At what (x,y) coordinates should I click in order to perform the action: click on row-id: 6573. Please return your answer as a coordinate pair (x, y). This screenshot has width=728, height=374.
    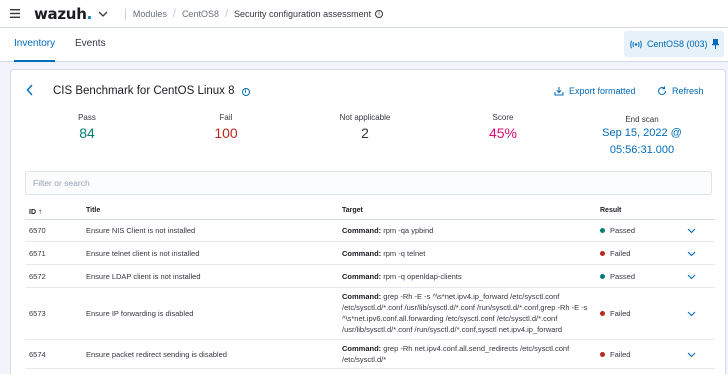
    Looking at the image, I should click on (37, 313).